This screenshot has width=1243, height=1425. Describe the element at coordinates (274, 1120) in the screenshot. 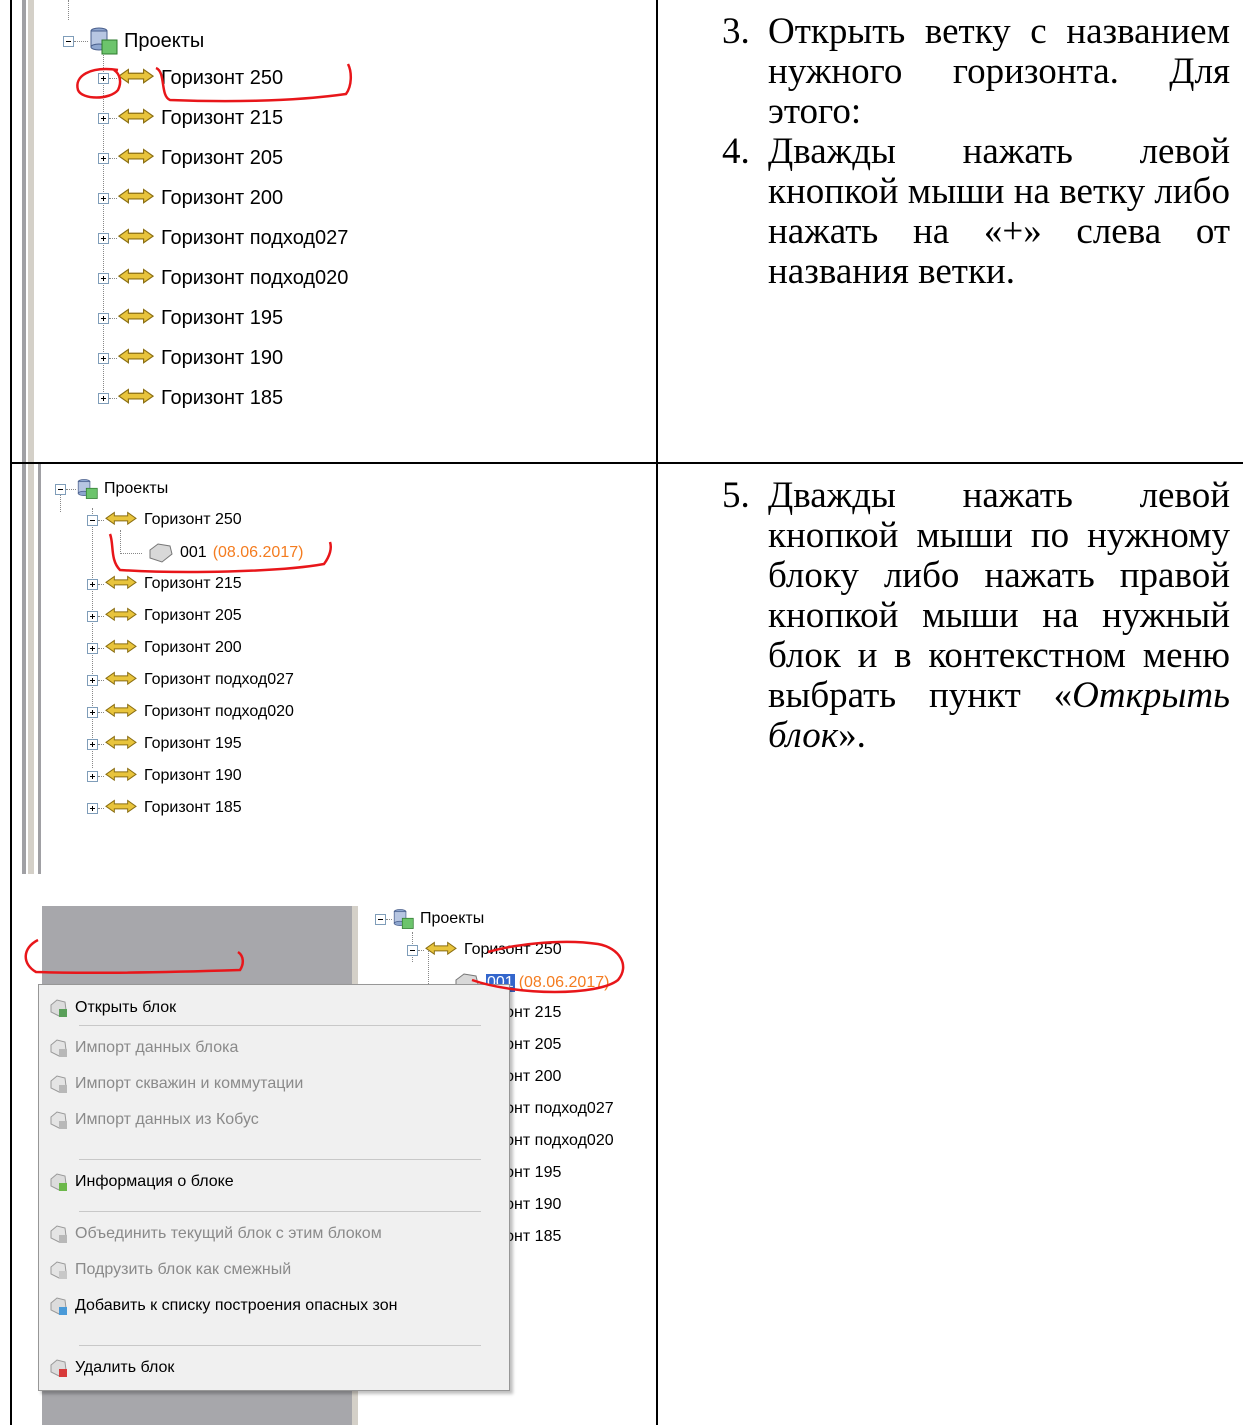

I see `context-menu-item: Импорт данных из Кобус` at that location.